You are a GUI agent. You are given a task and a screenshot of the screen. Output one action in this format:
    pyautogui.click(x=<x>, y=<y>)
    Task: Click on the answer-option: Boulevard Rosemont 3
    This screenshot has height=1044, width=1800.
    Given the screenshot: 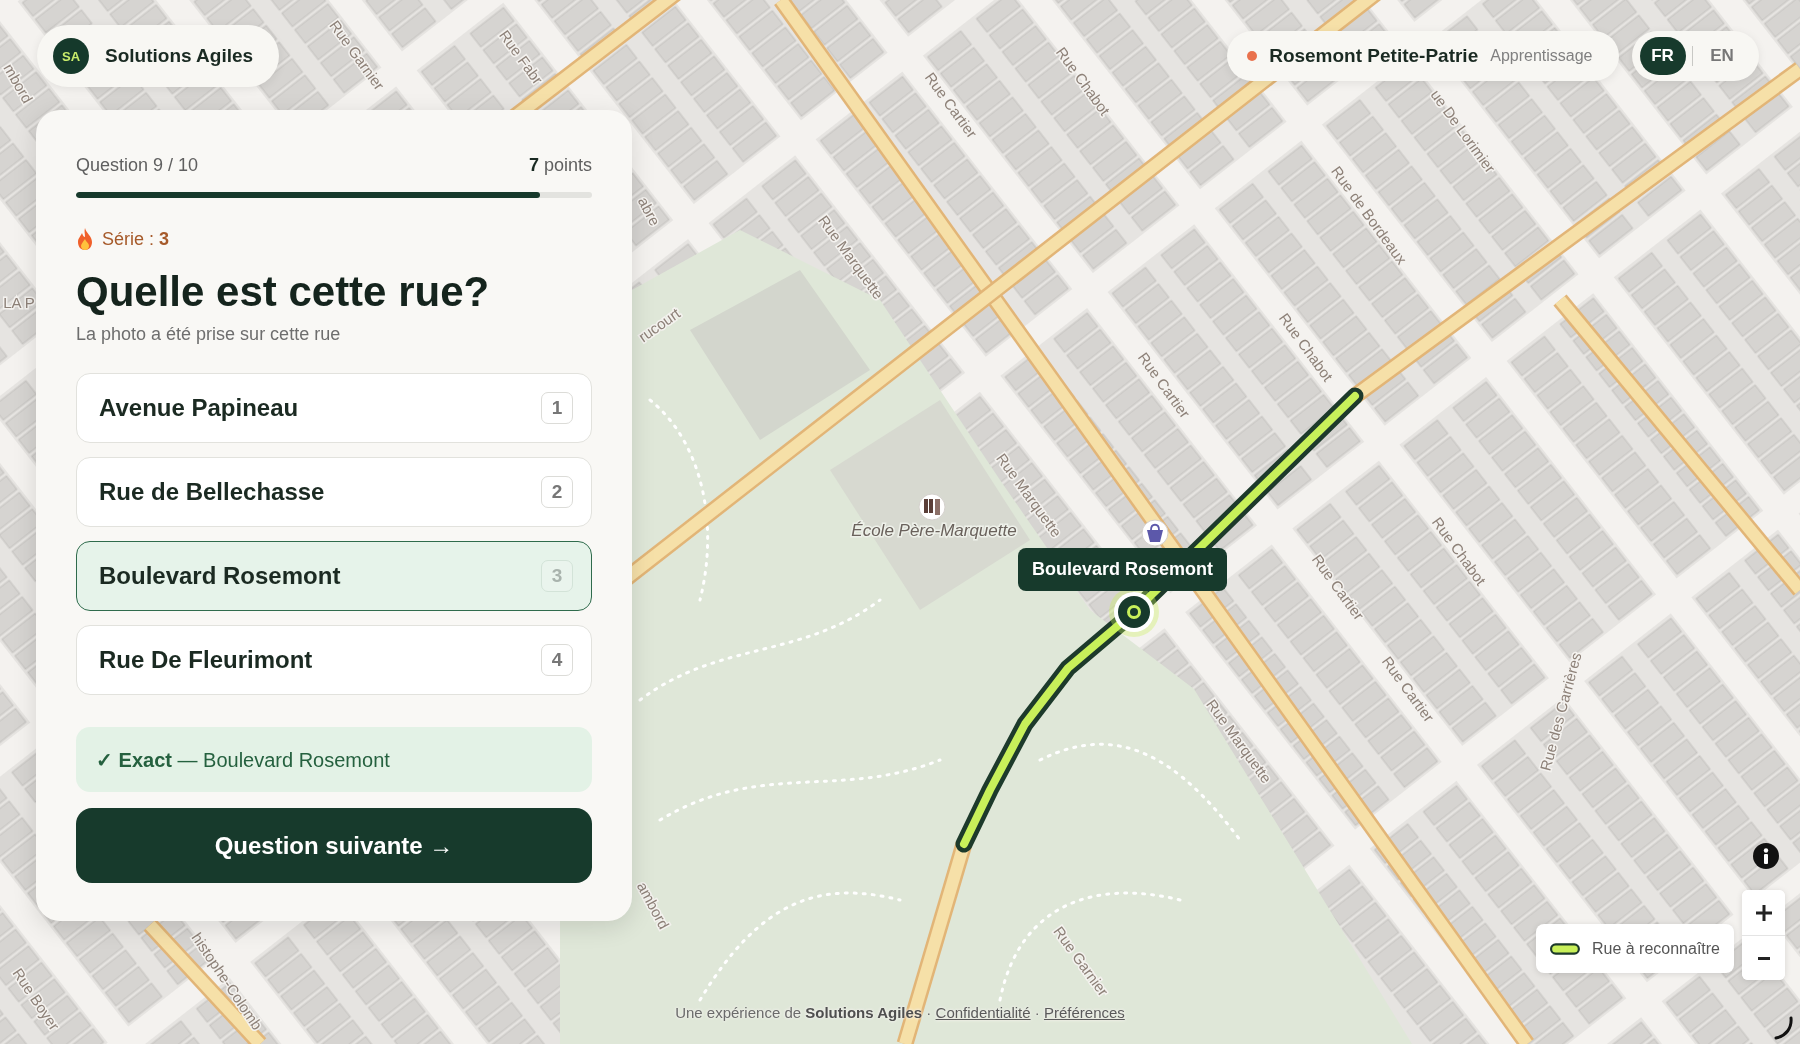 What is the action you would take?
    pyautogui.click(x=334, y=576)
    